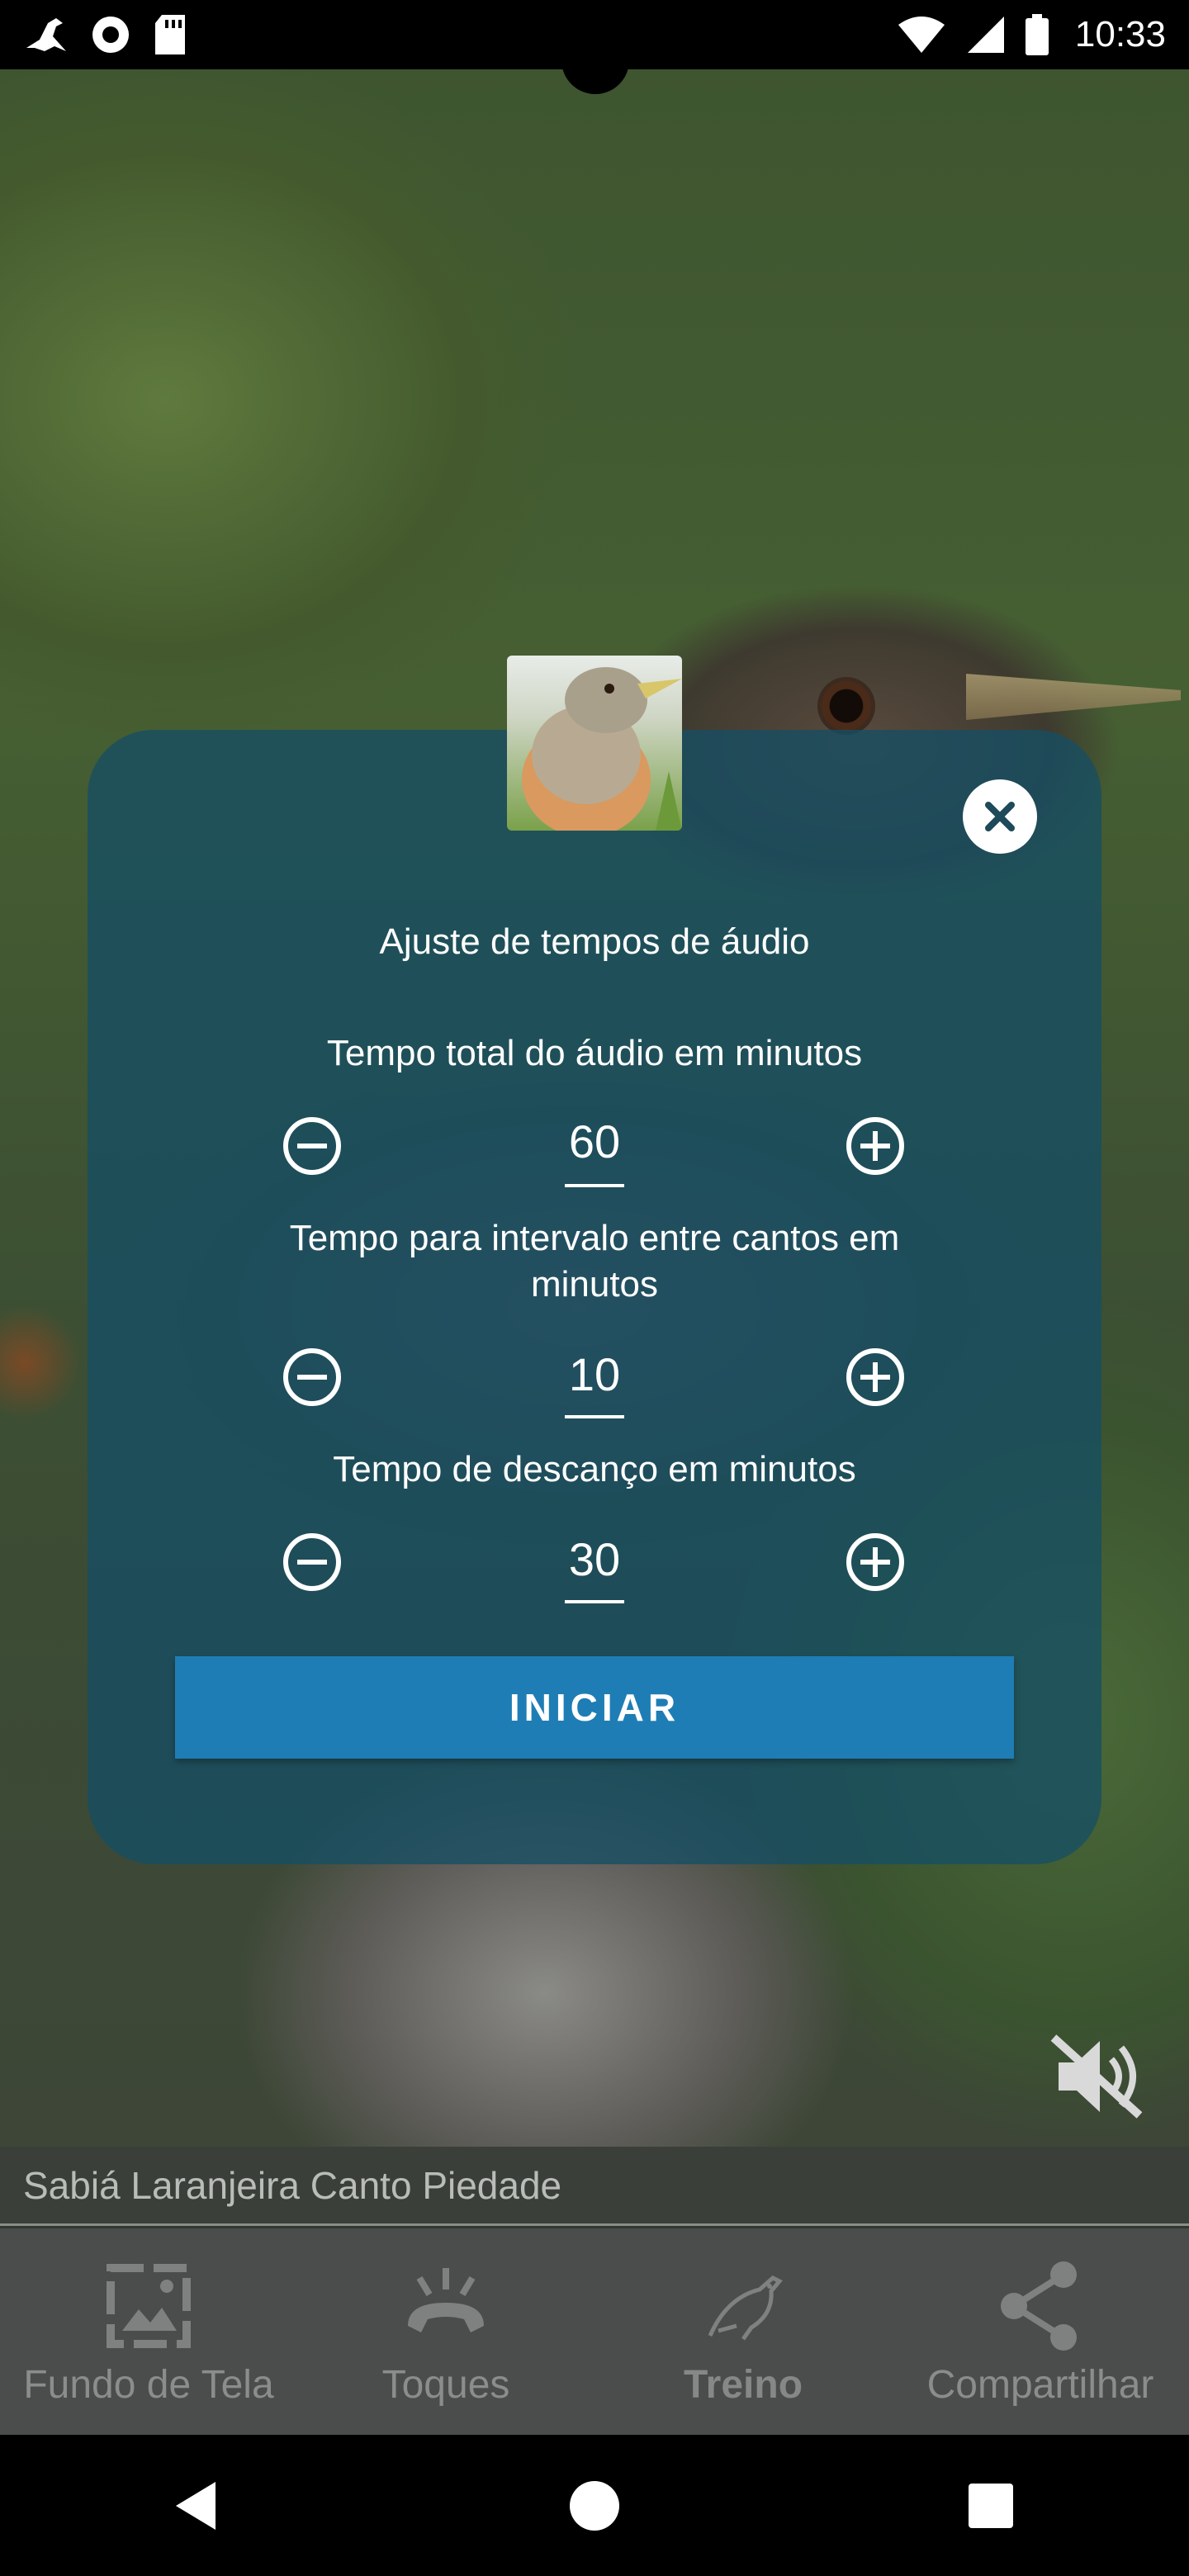 Image resolution: width=1189 pixels, height=2576 pixels. I want to click on sd-card-icon, so click(170, 34).